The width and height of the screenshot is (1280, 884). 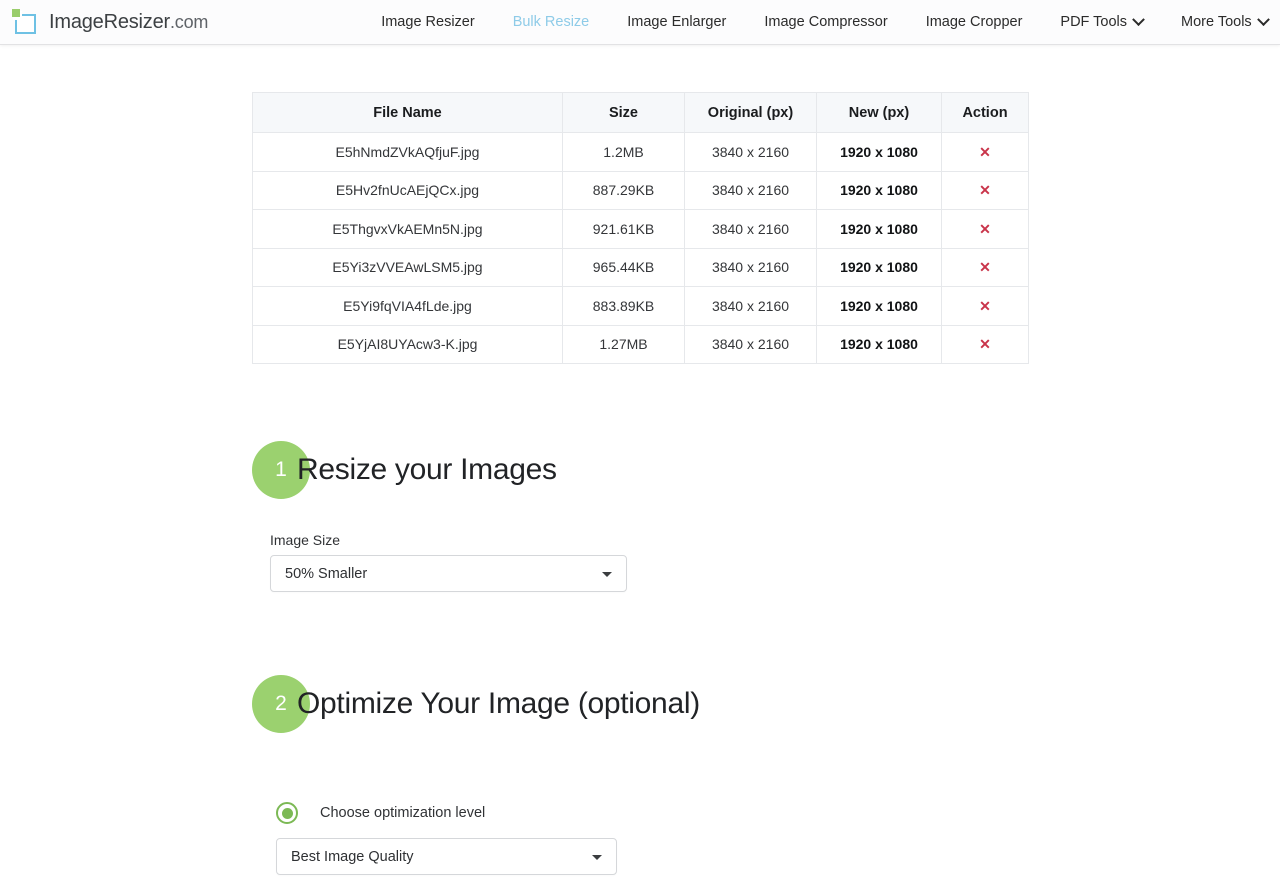 What do you see at coordinates (407, 344) in the screenshot?
I see `cell-file-name: E5YjAI8UYAcw3-K.jpg` at bounding box center [407, 344].